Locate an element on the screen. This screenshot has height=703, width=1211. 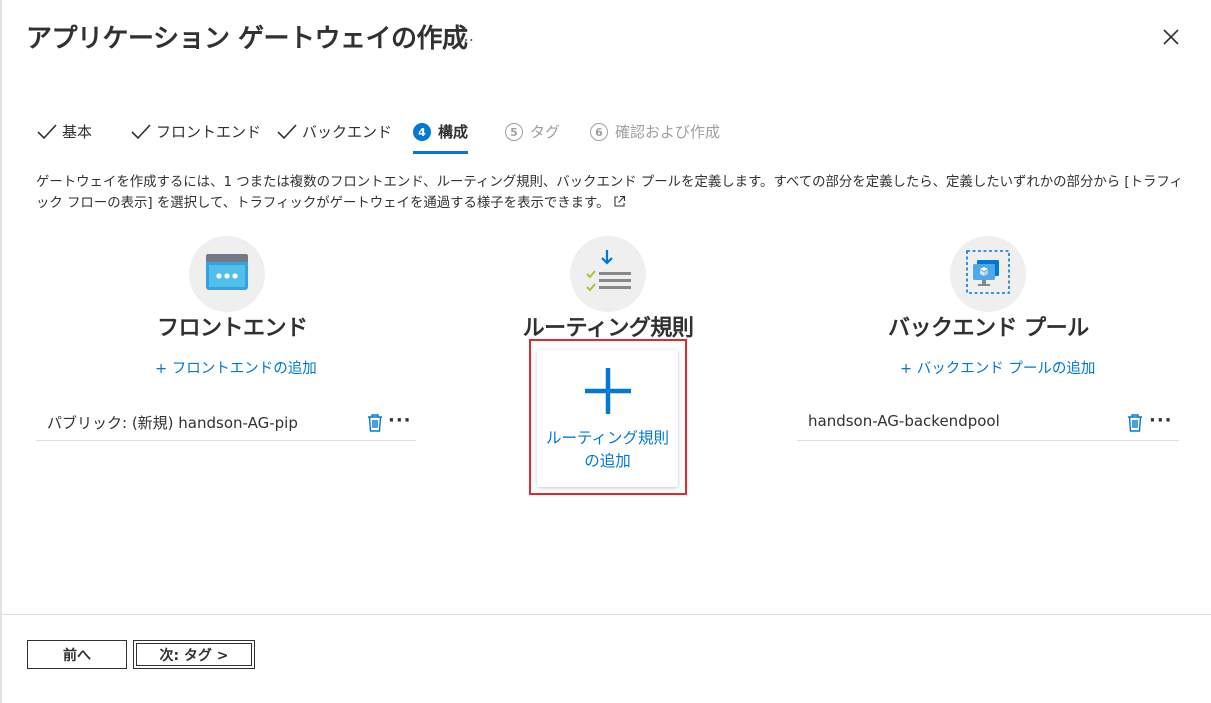
tab-label: フロントエンド is located at coordinates (209, 132).